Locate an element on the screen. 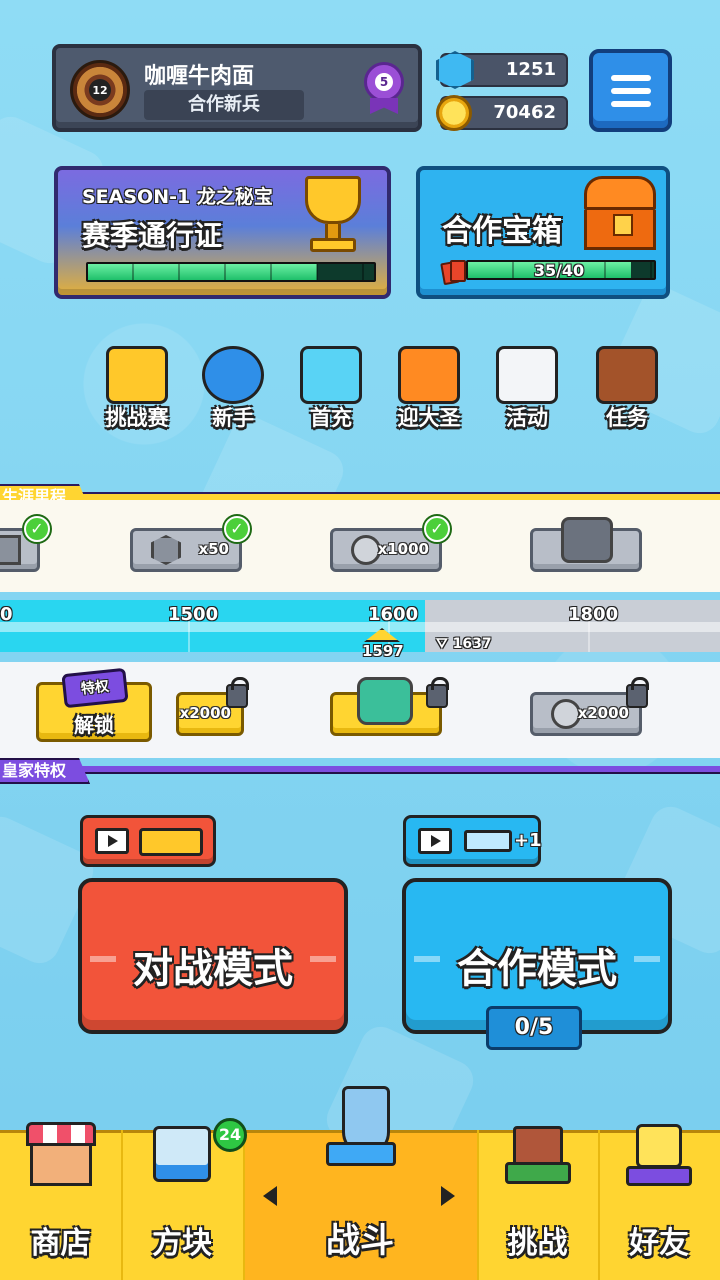  unlock-label: 解锁 is located at coordinates (94, 725).